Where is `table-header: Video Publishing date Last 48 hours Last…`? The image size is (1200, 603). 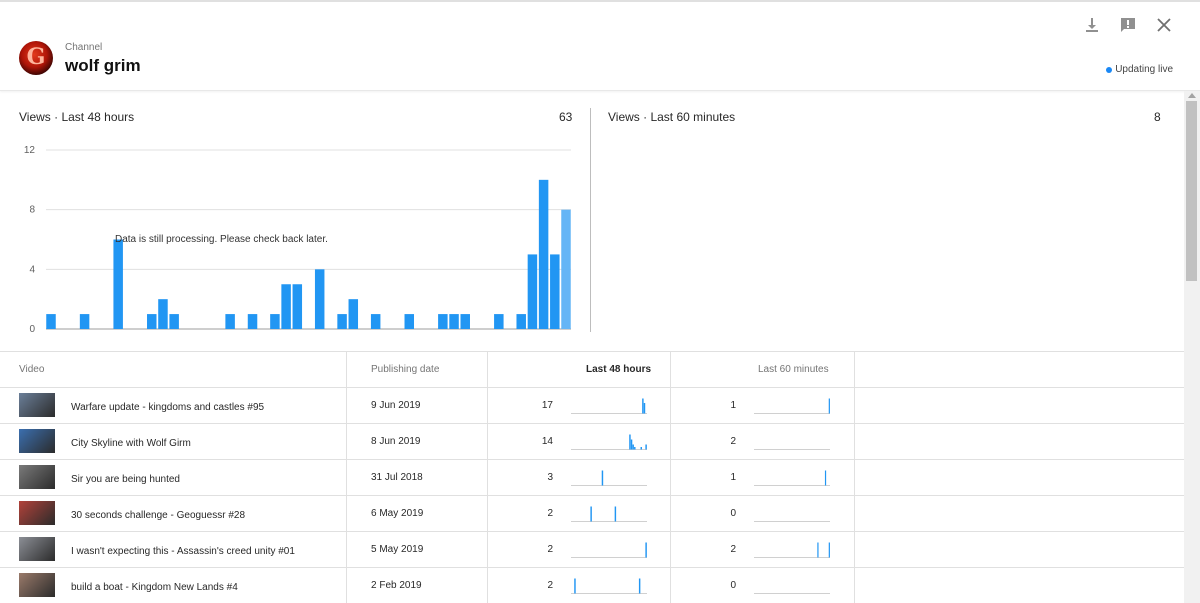 table-header: Video Publishing date Last 48 hours Last… is located at coordinates (592, 370).